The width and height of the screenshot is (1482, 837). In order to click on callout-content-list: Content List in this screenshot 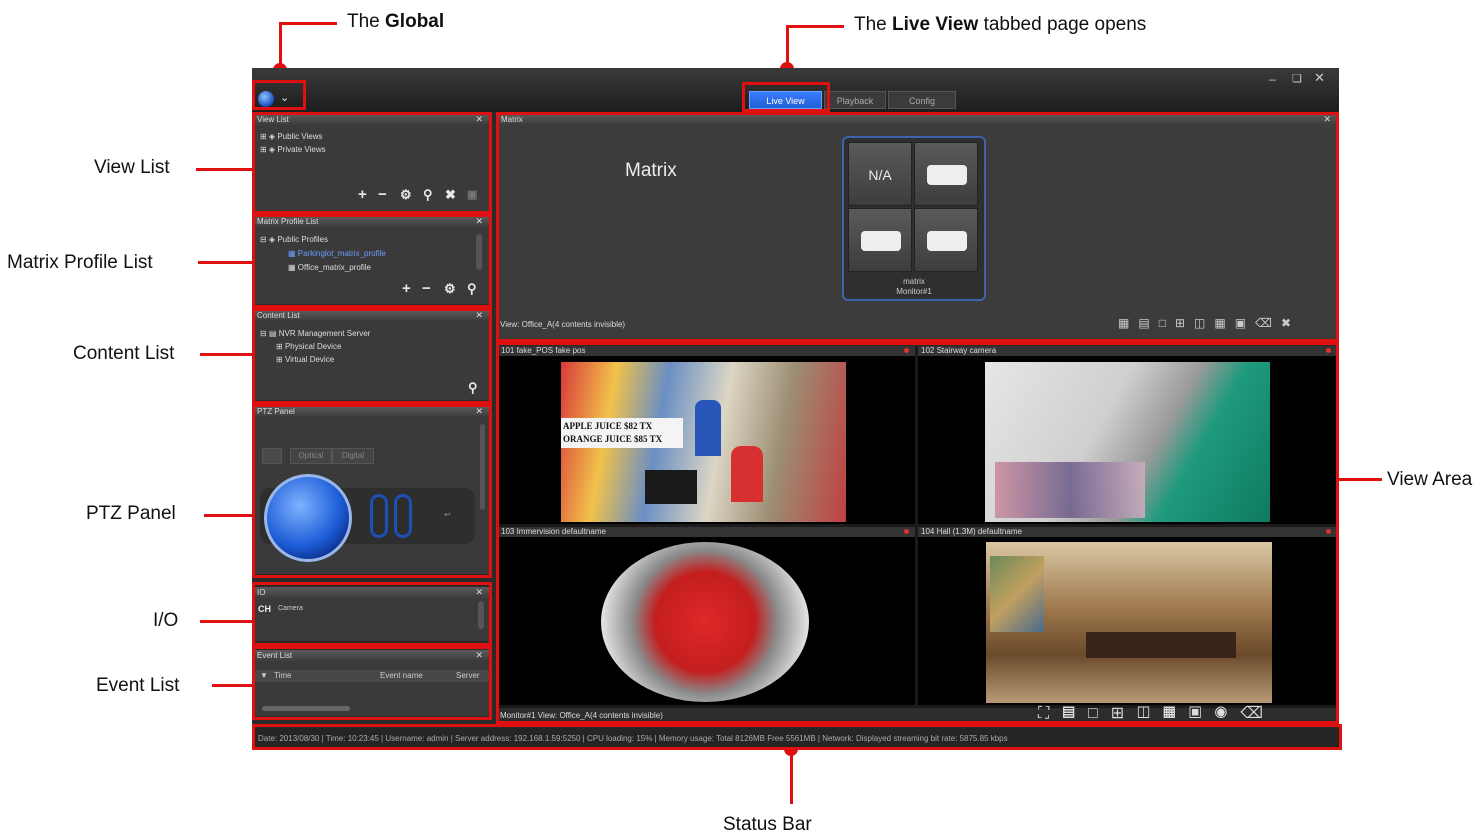, I will do `click(124, 353)`.